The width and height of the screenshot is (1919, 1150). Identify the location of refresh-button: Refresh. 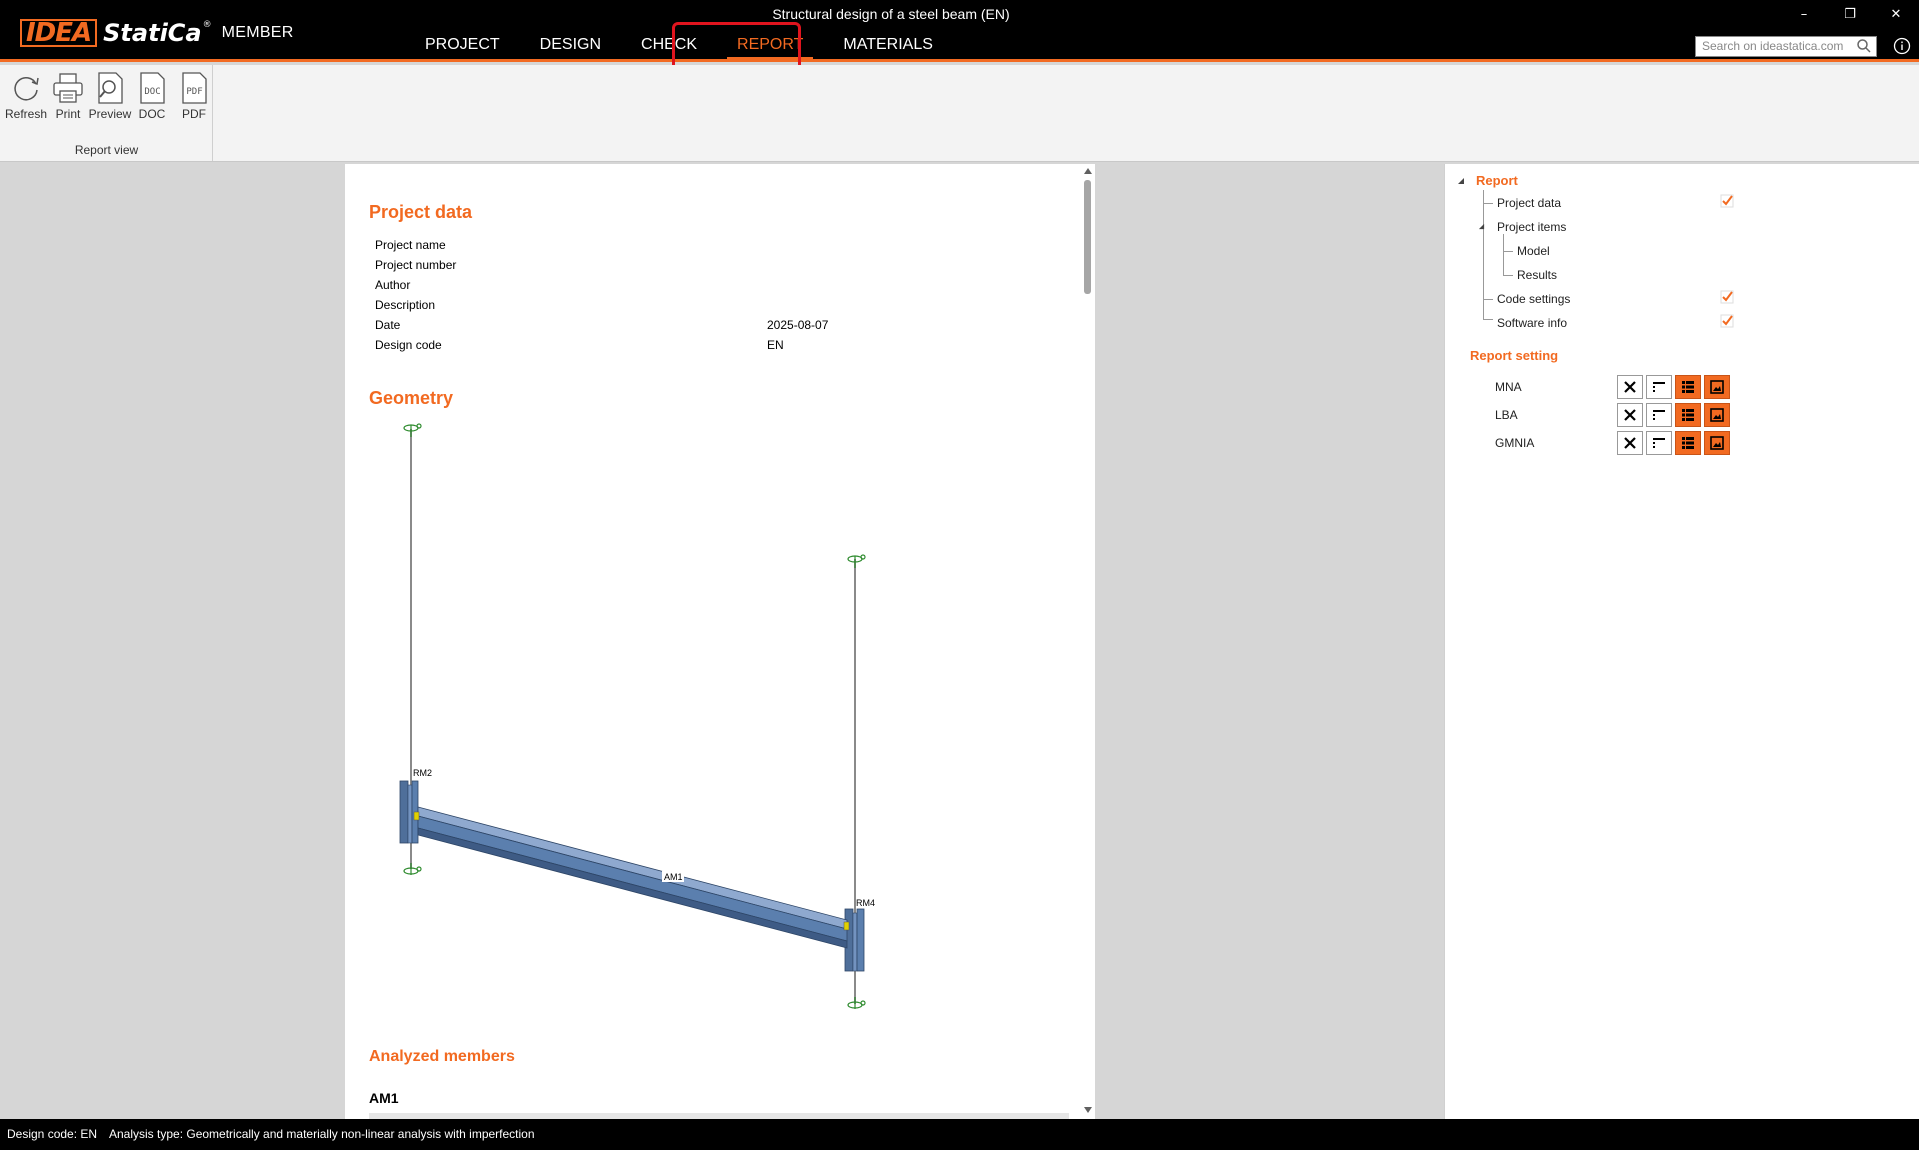
(26, 95).